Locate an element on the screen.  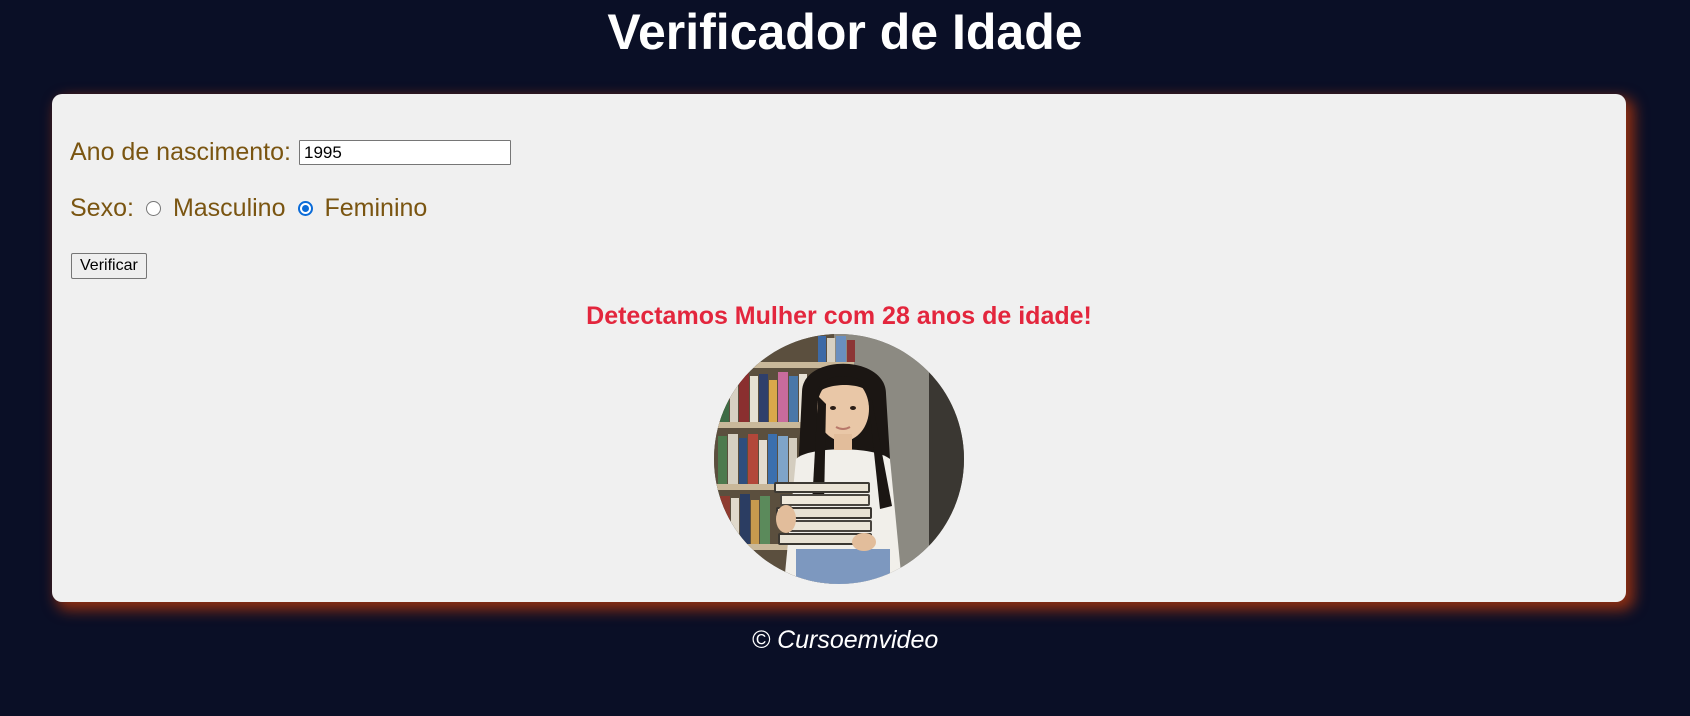
sex-row: Sexo: Masculino Feminino is located at coordinates (248, 208).